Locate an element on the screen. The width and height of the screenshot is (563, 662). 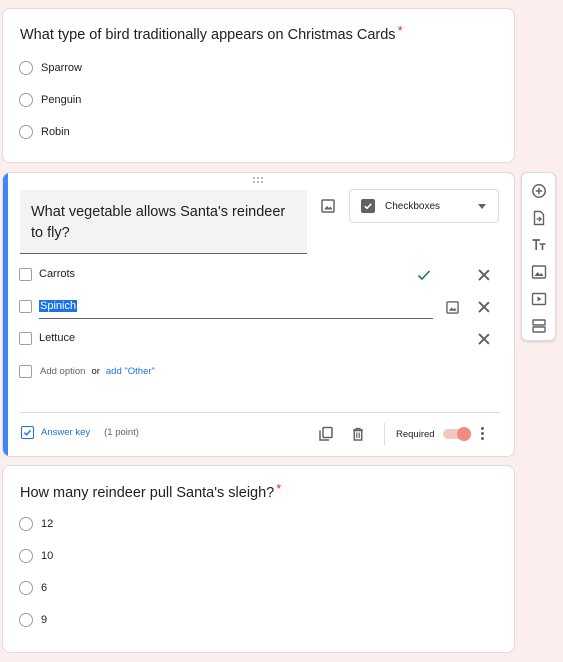
add-question-icon is located at coordinates (539, 191).